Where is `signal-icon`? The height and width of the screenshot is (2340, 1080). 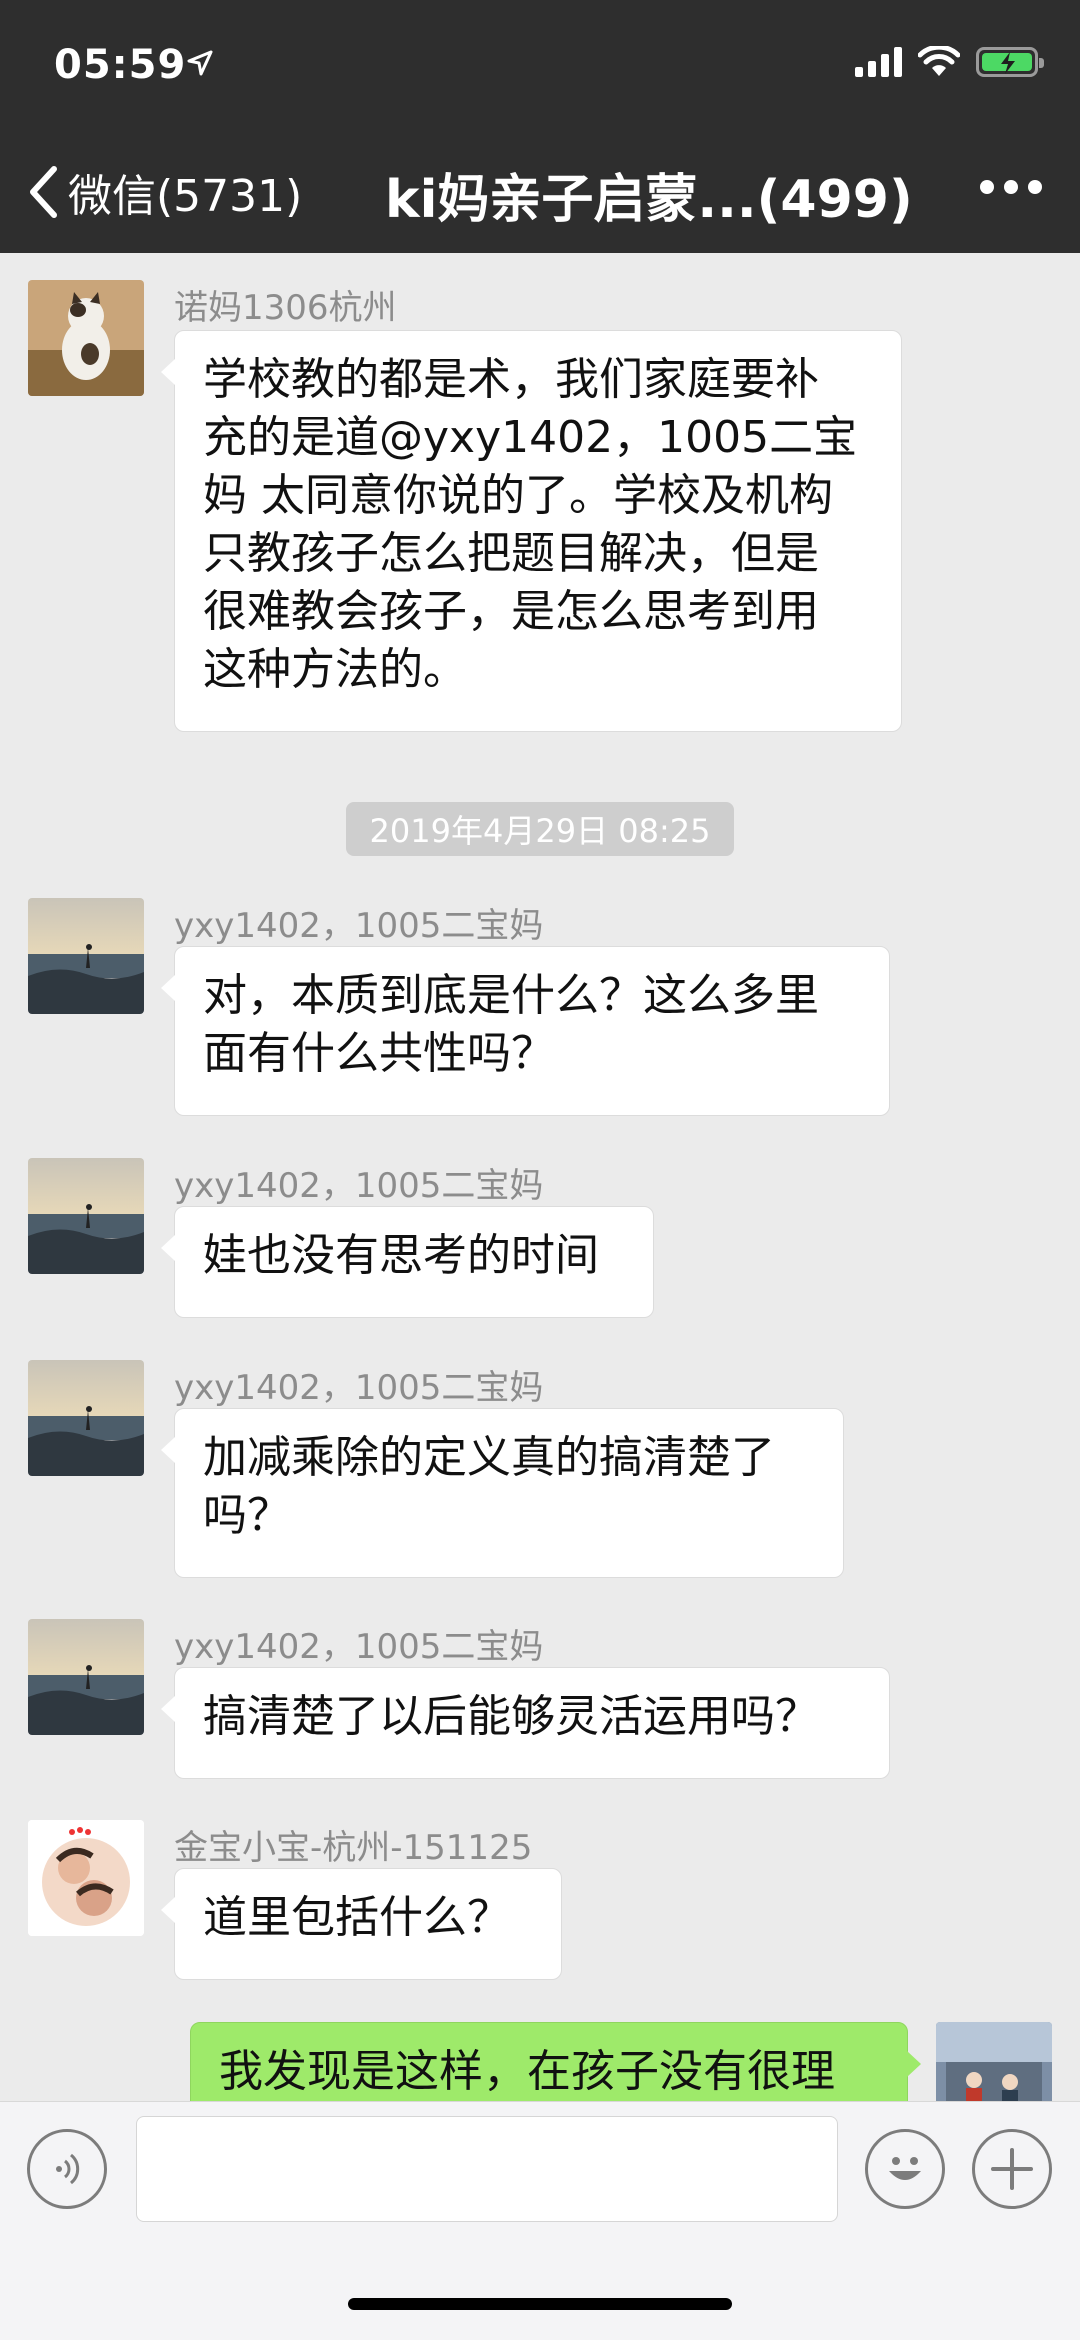 signal-icon is located at coordinates (878, 62).